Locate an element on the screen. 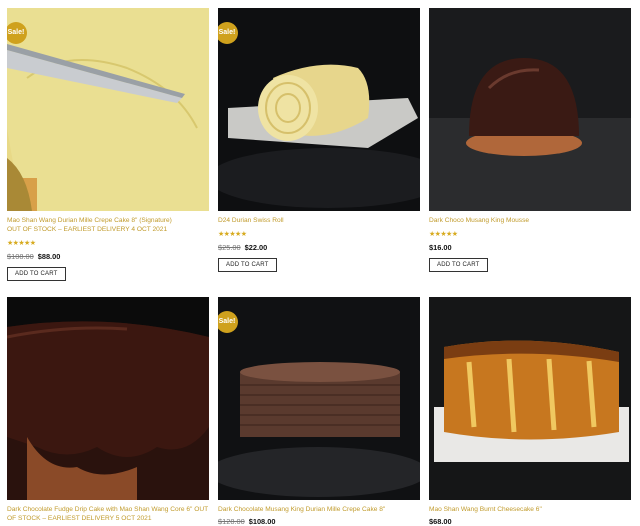 This screenshot has width=640, height=526. product-title-text: Mao Shan Wang Burnt Cheesecake 6" is located at coordinates (485, 509).